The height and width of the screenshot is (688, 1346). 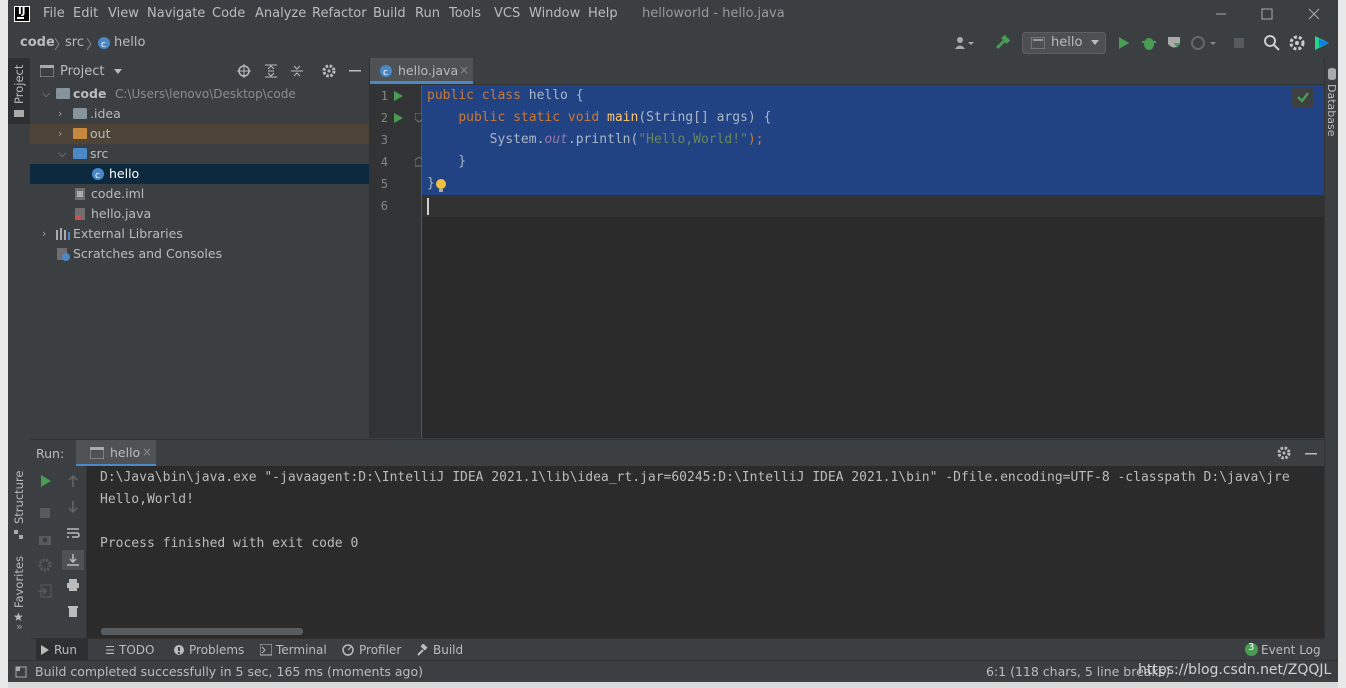 I want to click on favorites-tool-tab: Favorites ★, so click(x=19, y=592).